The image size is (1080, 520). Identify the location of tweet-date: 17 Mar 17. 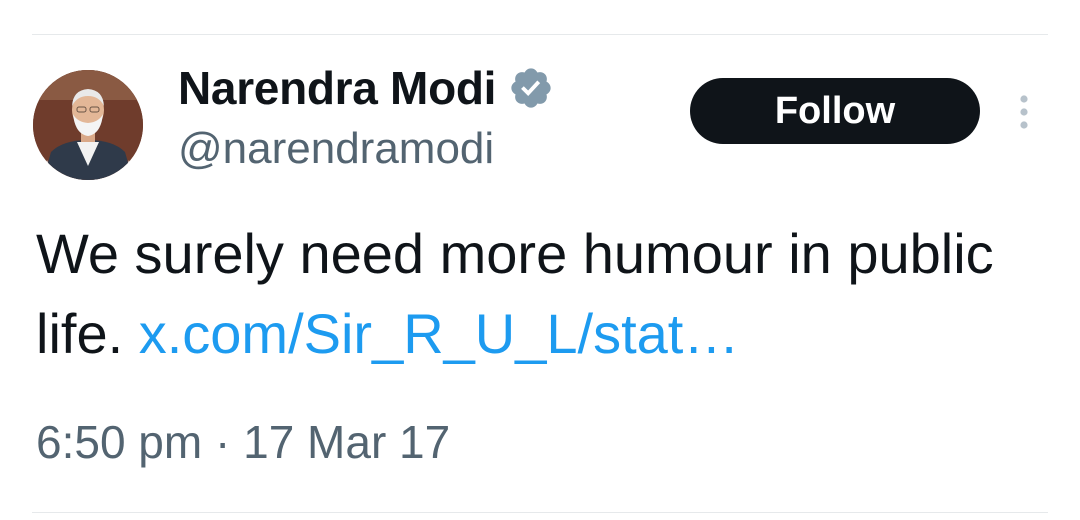
(347, 442).